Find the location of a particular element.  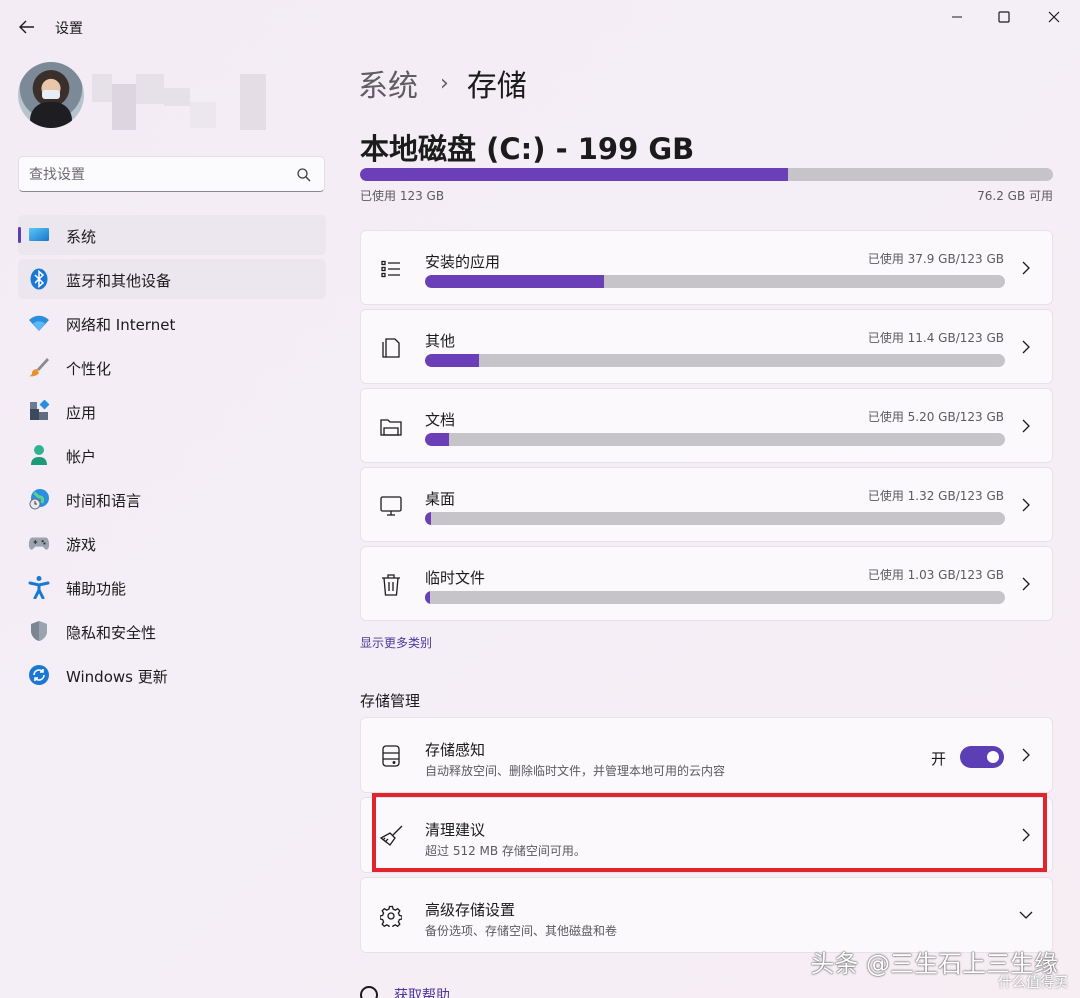

sidebar-item-label: 应用 is located at coordinates (81, 413).